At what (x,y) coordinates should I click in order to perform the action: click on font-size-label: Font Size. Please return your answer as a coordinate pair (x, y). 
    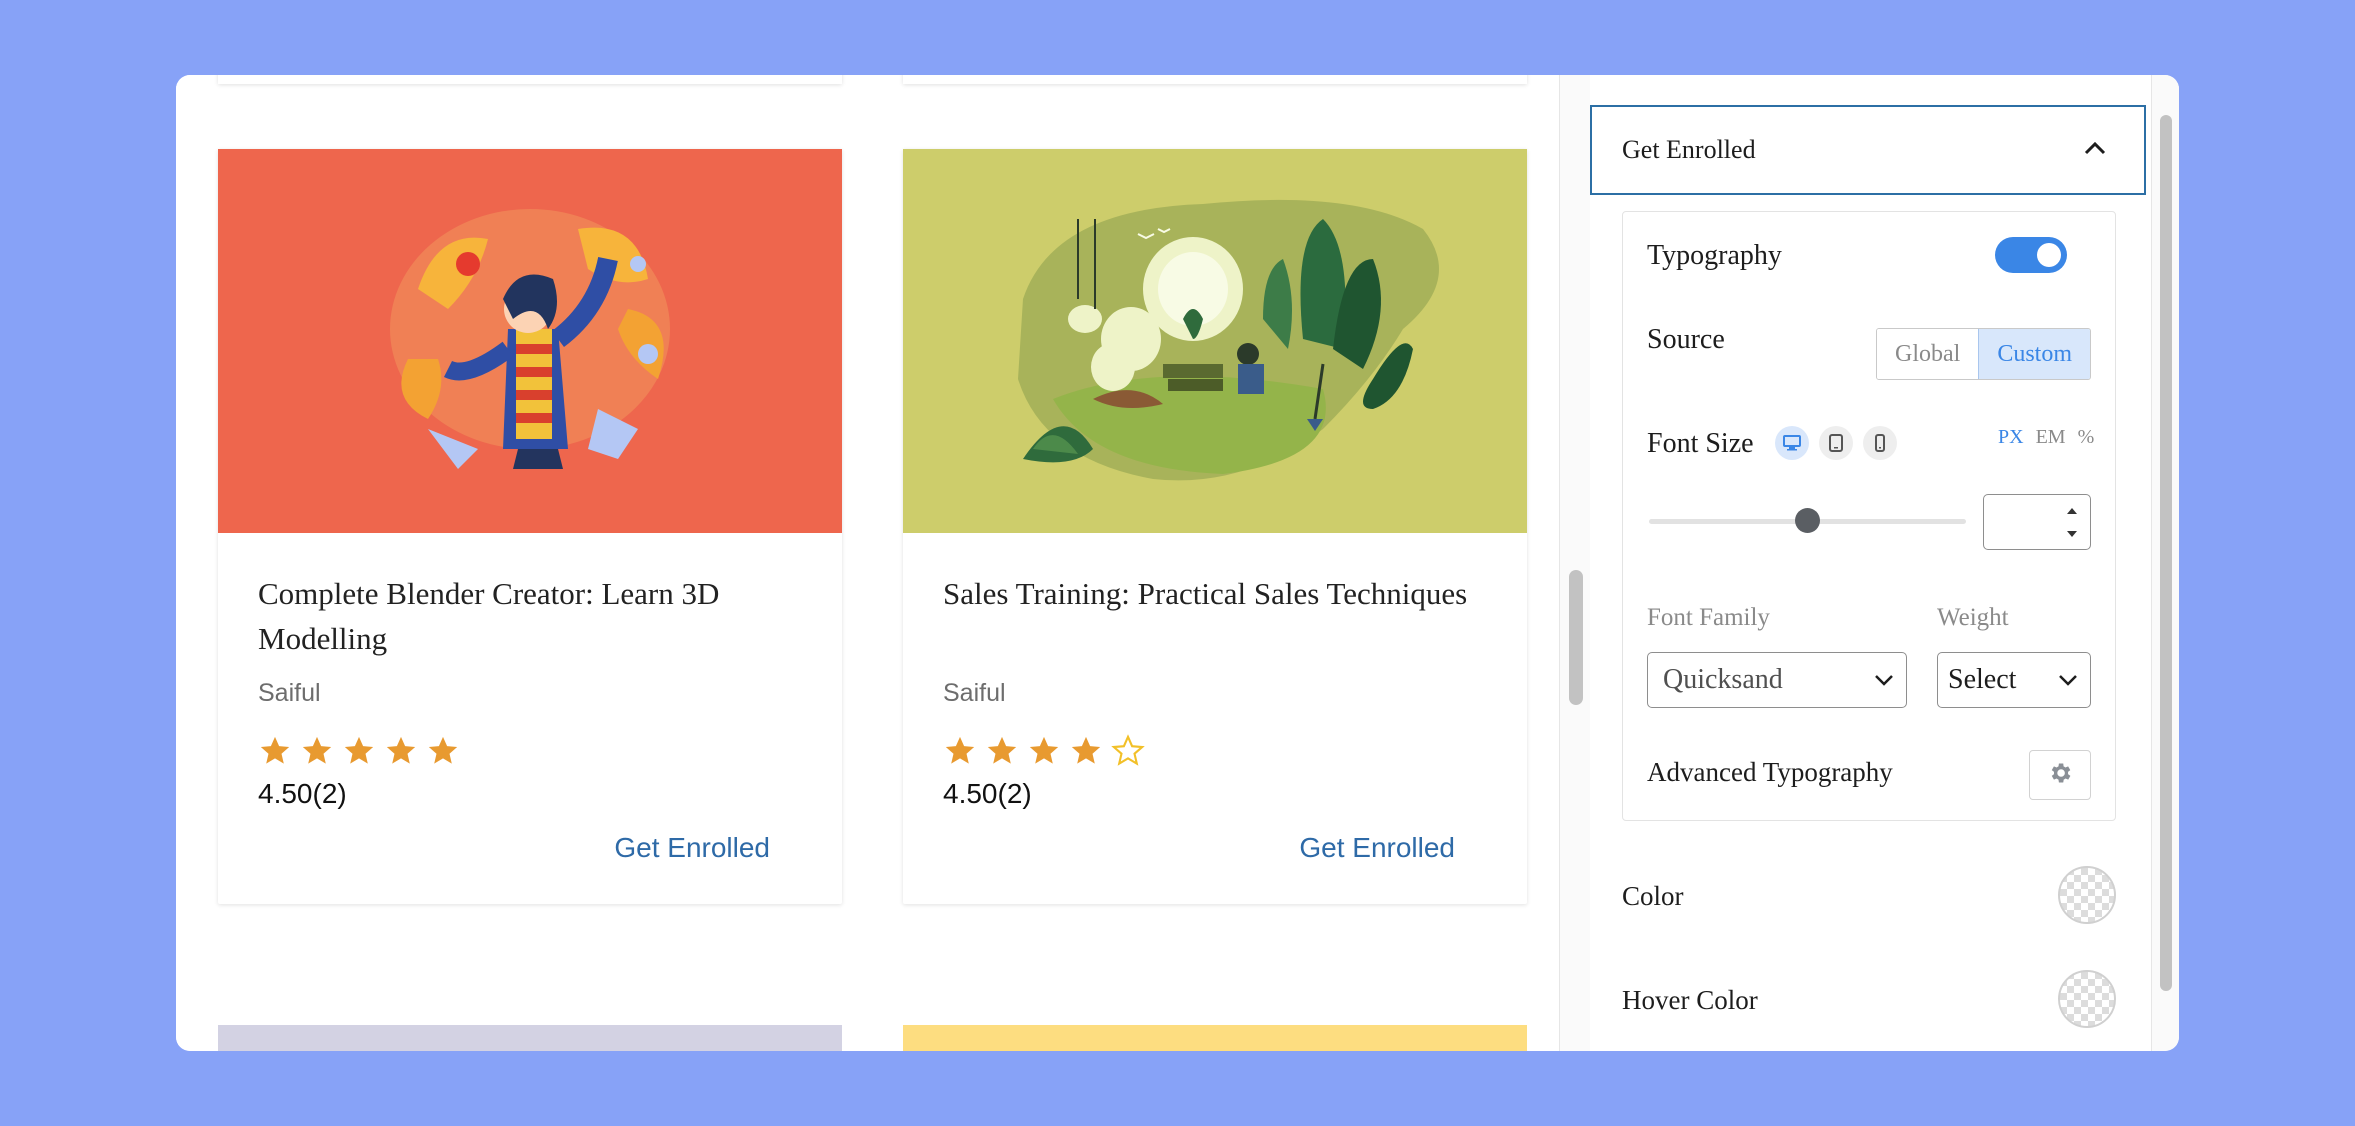
    Looking at the image, I should click on (1700, 443).